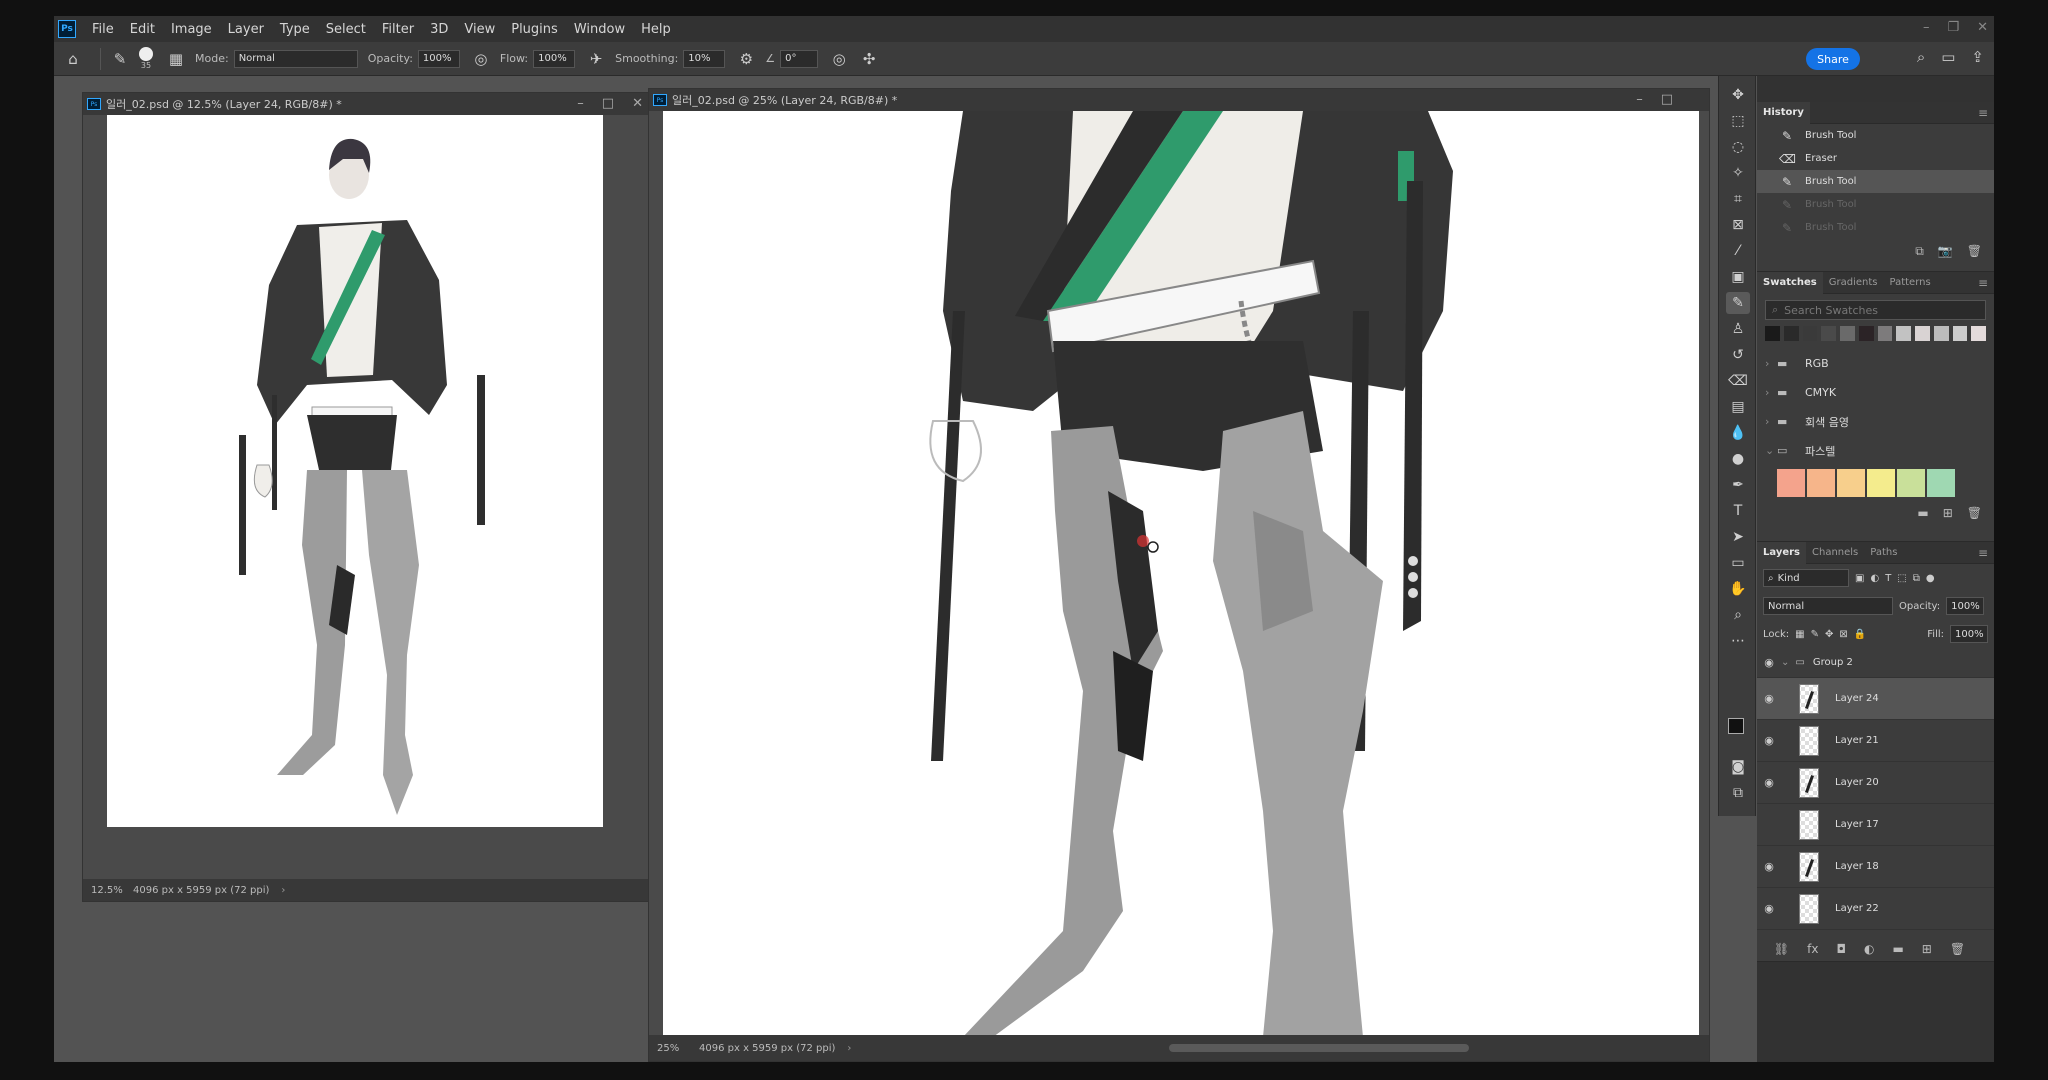 This screenshot has height=1080, width=2048. Describe the element at coordinates (1738, 641) in the screenshot. I see `more-tools-icon: ⋯` at that location.